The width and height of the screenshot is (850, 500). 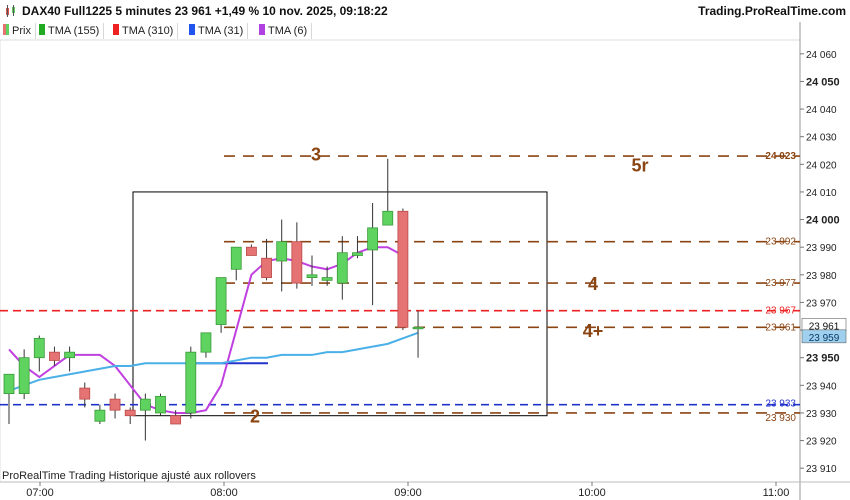 What do you see at coordinates (821, 110) in the screenshot?
I see `y-tick-label: 24 040` at bounding box center [821, 110].